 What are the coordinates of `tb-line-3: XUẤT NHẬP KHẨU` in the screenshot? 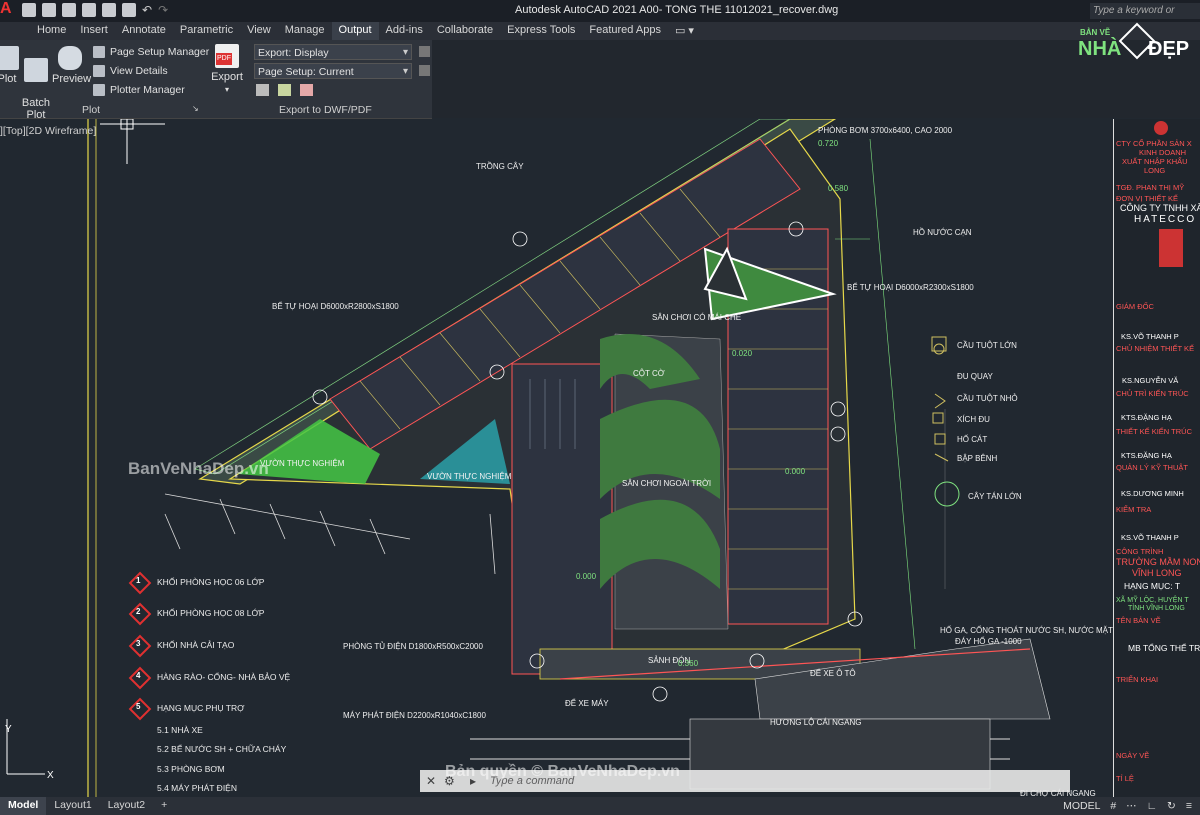 It's located at (1155, 161).